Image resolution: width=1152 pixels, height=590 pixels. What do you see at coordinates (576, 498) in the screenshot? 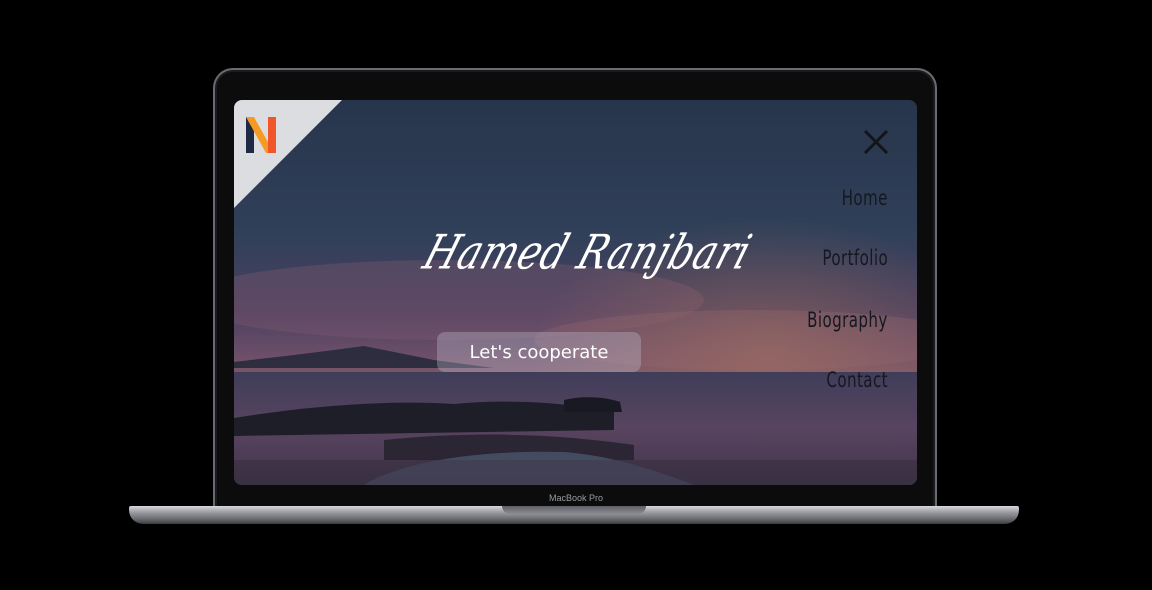
I see `device-model-label: MacBook Pro` at bounding box center [576, 498].